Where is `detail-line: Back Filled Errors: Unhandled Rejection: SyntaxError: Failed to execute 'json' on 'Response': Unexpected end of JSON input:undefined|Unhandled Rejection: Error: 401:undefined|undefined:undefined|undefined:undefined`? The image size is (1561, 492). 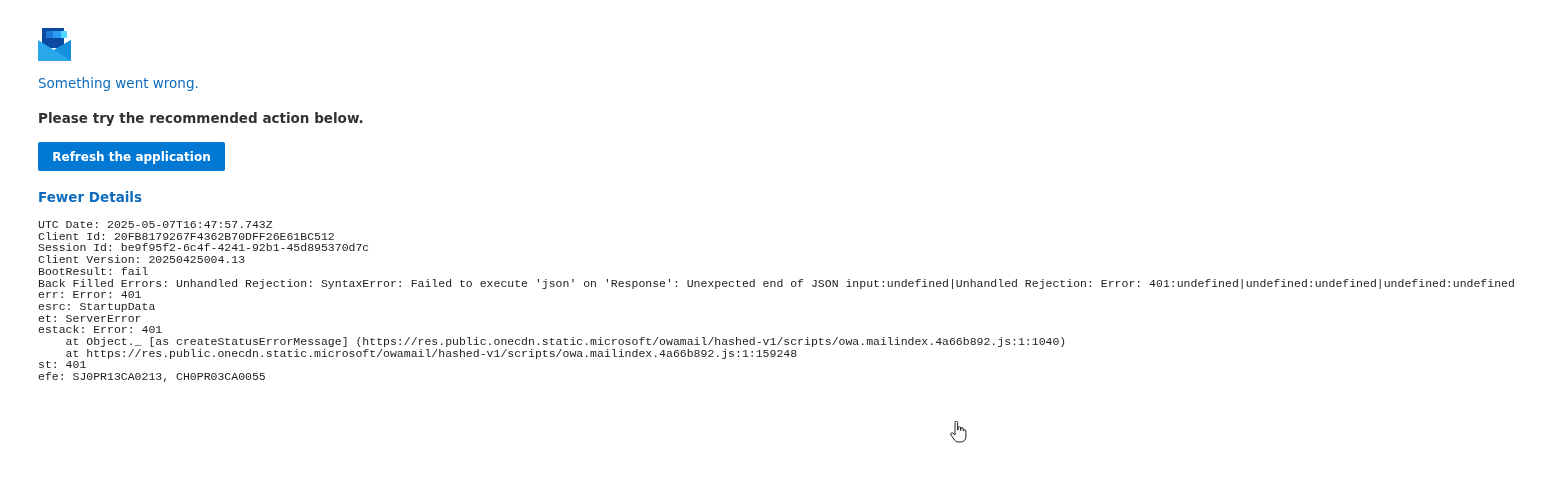
detail-line: Back Filled Errors: Unhandled Rejection: SyntaxError: Failed to execute 'json' on 'Response': Unexpected end of JSON input:undefined|Unhandled Rejection: Error: 401:undefined|undefined:undefined|undefined:undefined is located at coordinates (776, 283).